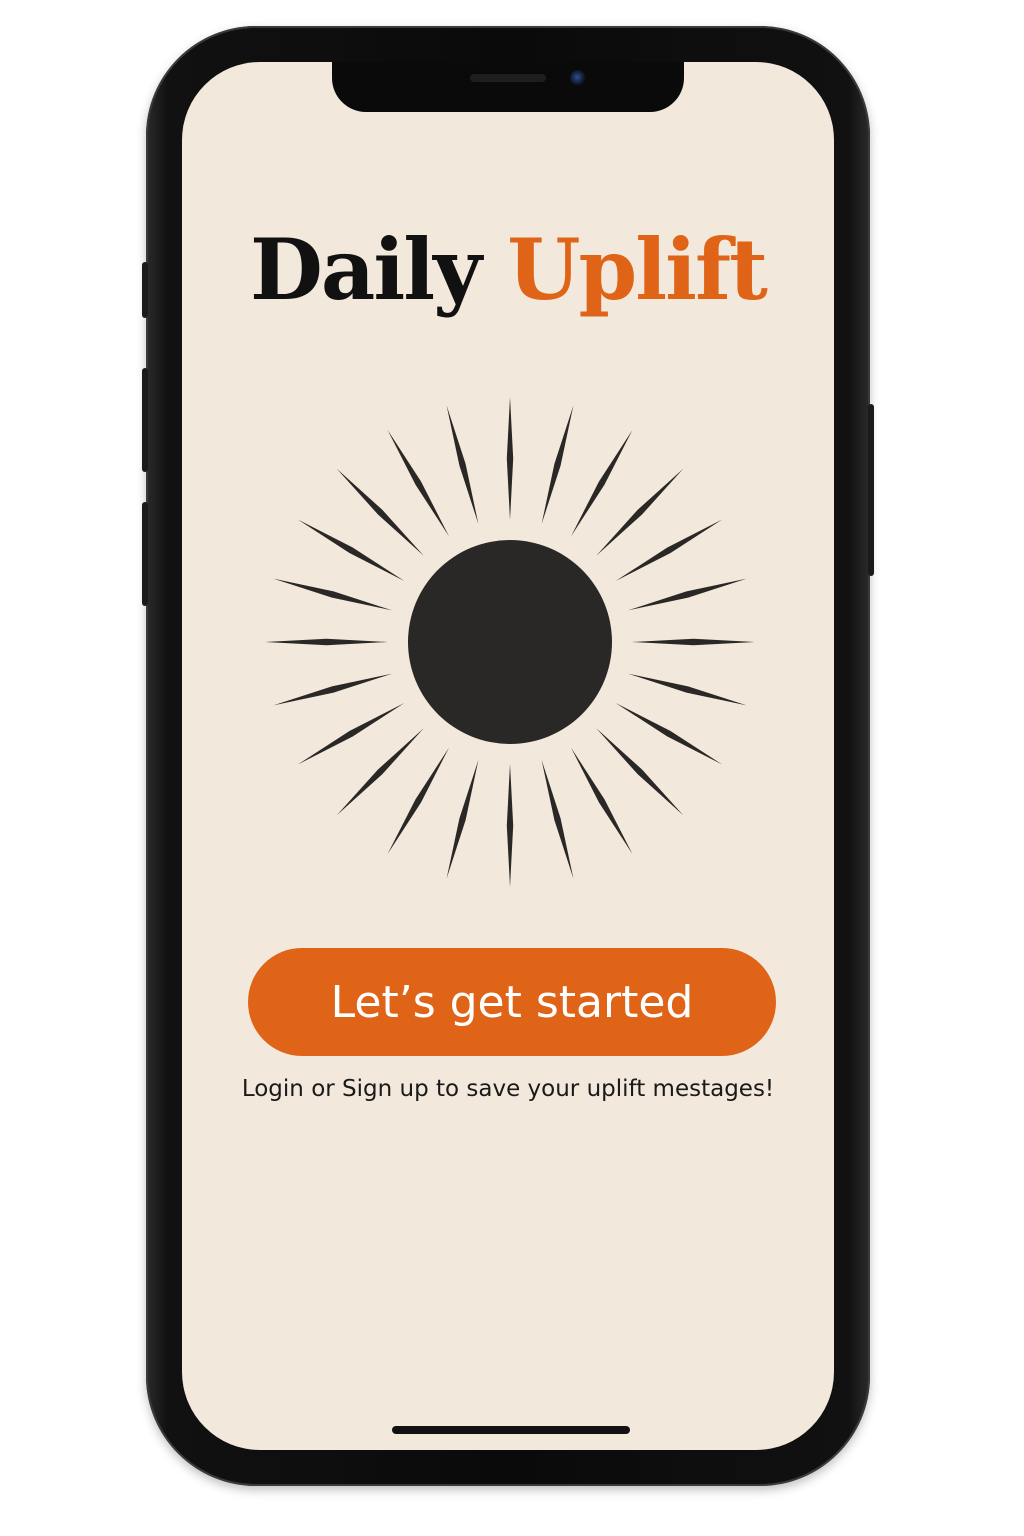 Image resolution: width=1024 pixels, height=1536 pixels. I want to click on front-camera, so click(578, 78).